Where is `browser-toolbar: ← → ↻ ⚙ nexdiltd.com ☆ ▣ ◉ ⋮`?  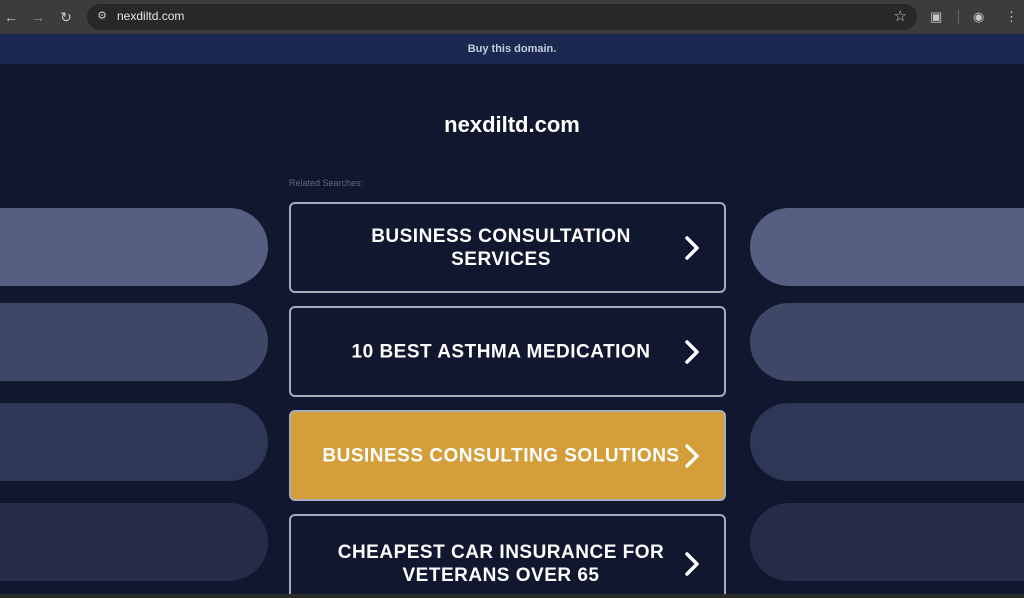 browser-toolbar: ← → ↻ ⚙ nexdiltd.com ☆ ▣ ◉ ⋮ is located at coordinates (512, 17).